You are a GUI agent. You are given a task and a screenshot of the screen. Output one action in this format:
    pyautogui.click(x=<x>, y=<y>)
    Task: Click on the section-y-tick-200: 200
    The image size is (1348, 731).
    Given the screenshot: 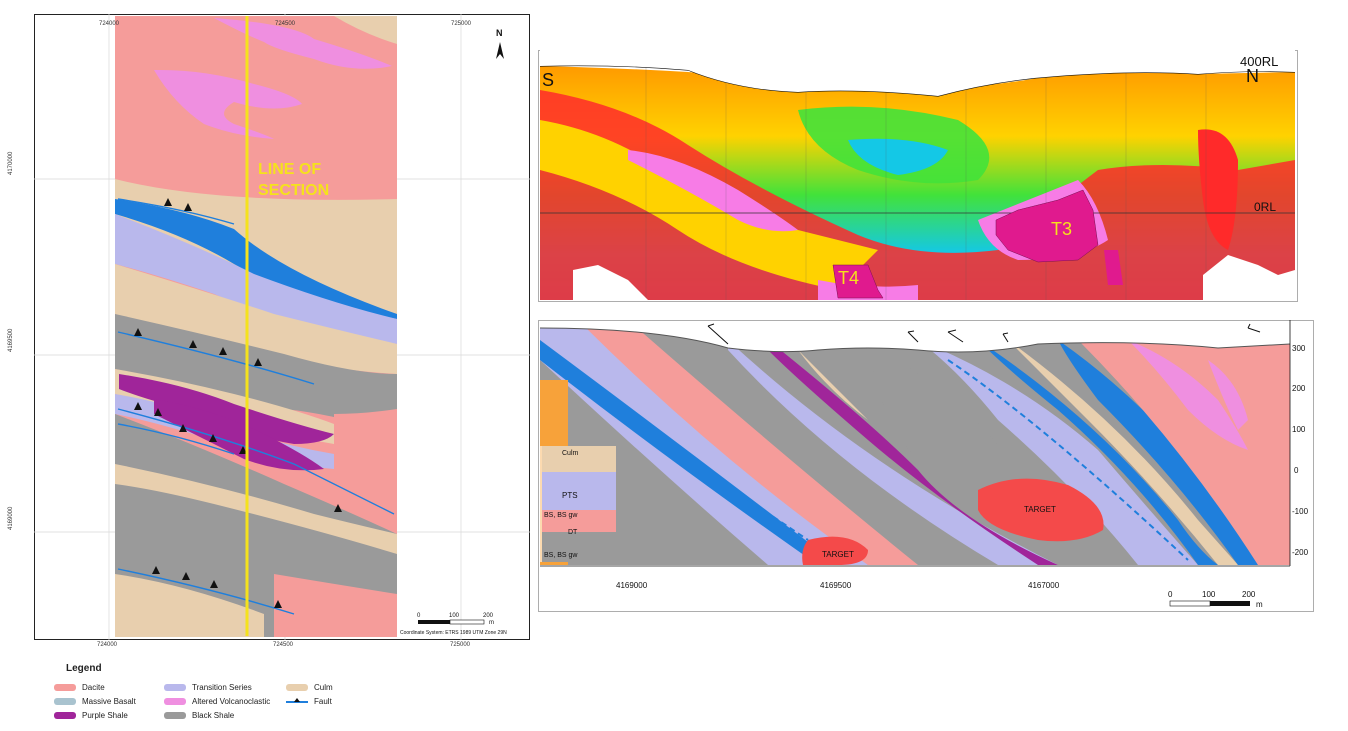 What is the action you would take?
    pyautogui.click(x=1299, y=388)
    